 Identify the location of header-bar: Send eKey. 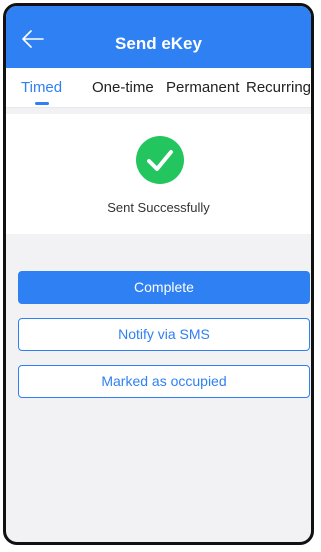
(158, 37).